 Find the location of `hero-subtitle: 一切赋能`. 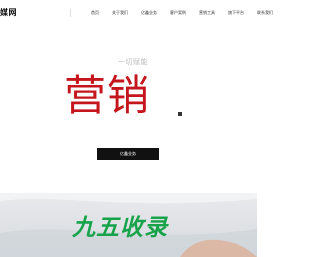

hero-subtitle: 一切赋能 is located at coordinates (133, 62).